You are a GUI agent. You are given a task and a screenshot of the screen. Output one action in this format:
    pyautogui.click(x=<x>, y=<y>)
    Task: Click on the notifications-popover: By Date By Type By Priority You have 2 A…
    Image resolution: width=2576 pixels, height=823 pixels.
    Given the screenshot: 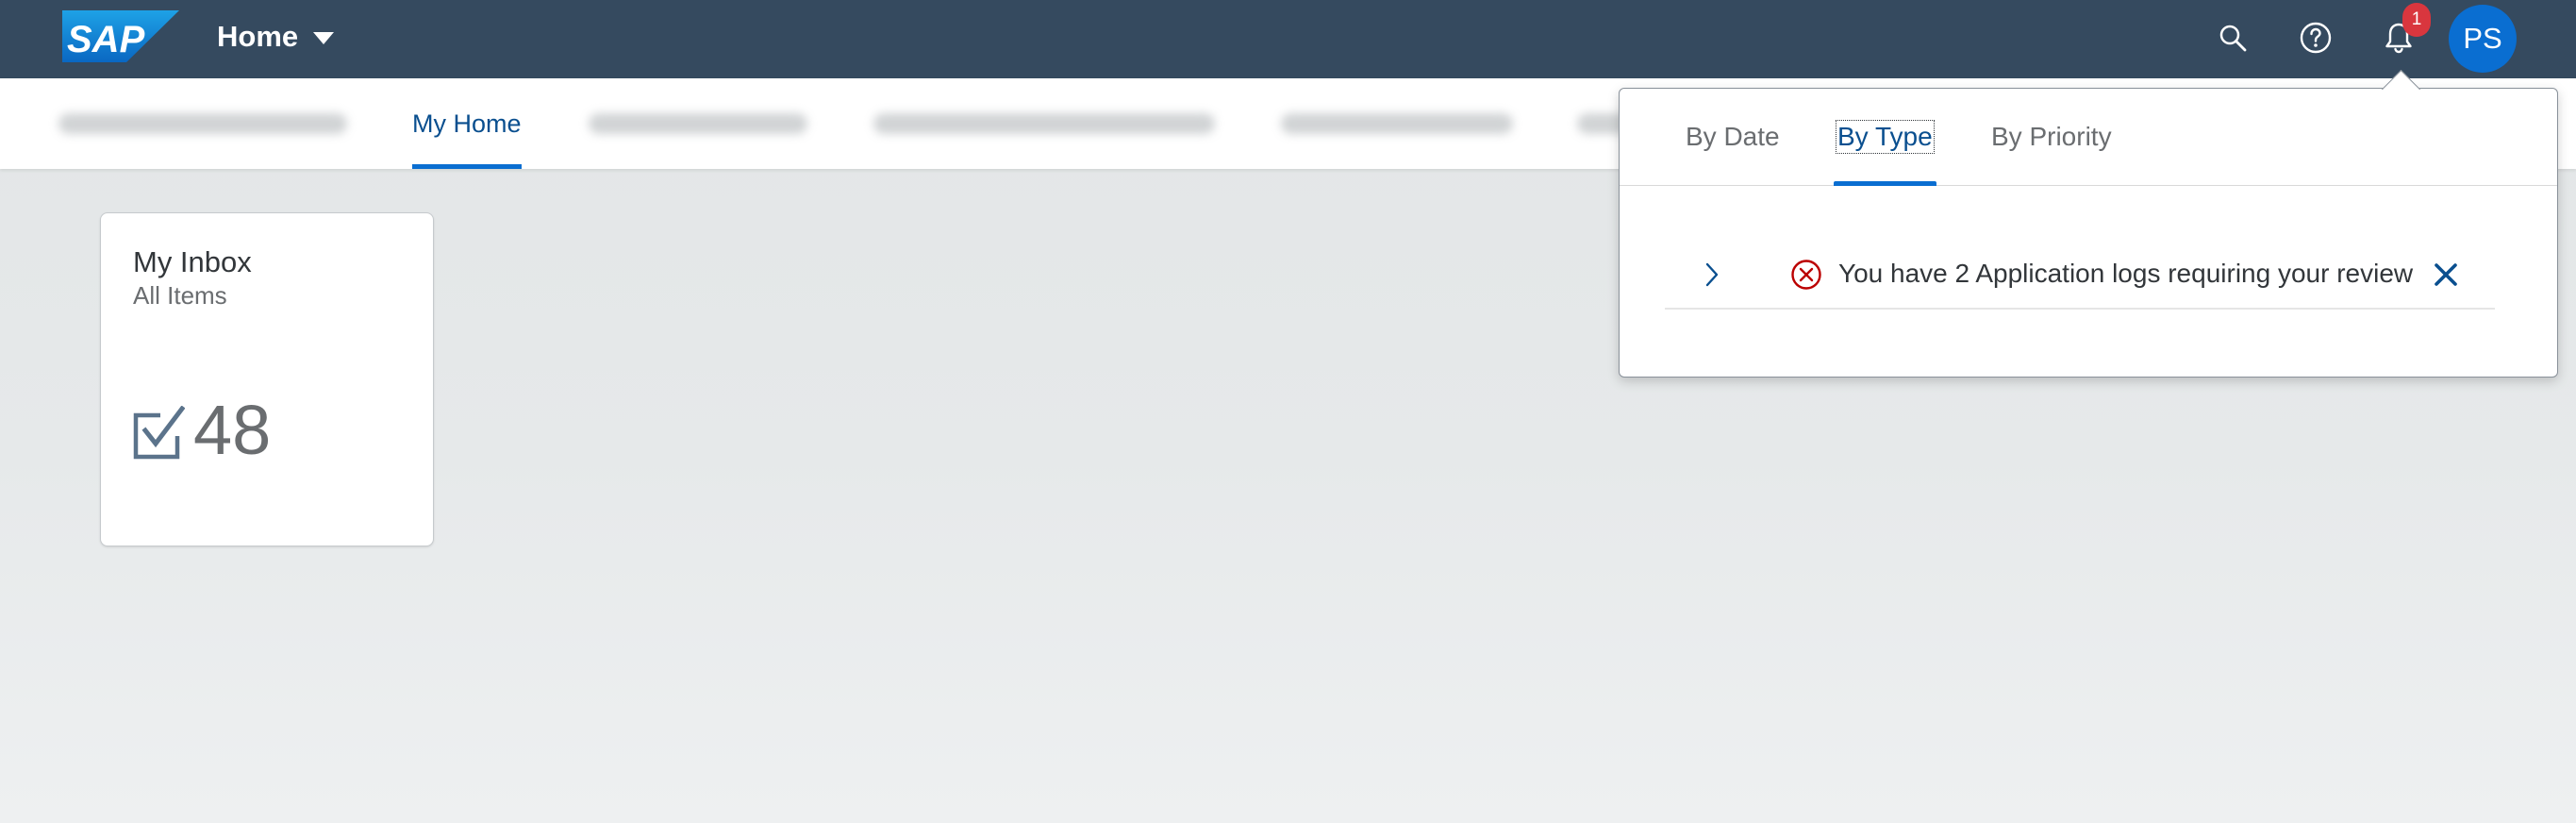 What is the action you would take?
    pyautogui.click(x=2088, y=233)
    